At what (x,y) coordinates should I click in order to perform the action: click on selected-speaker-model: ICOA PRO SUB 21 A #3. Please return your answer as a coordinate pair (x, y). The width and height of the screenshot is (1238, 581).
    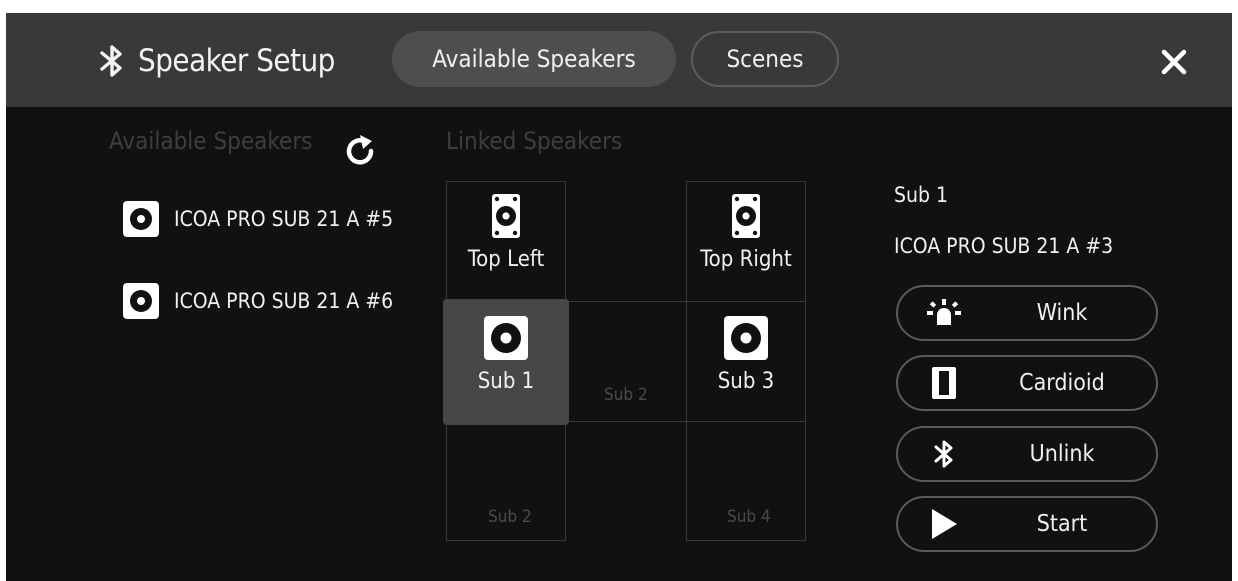
    Looking at the image, I should click on (1004, 246).